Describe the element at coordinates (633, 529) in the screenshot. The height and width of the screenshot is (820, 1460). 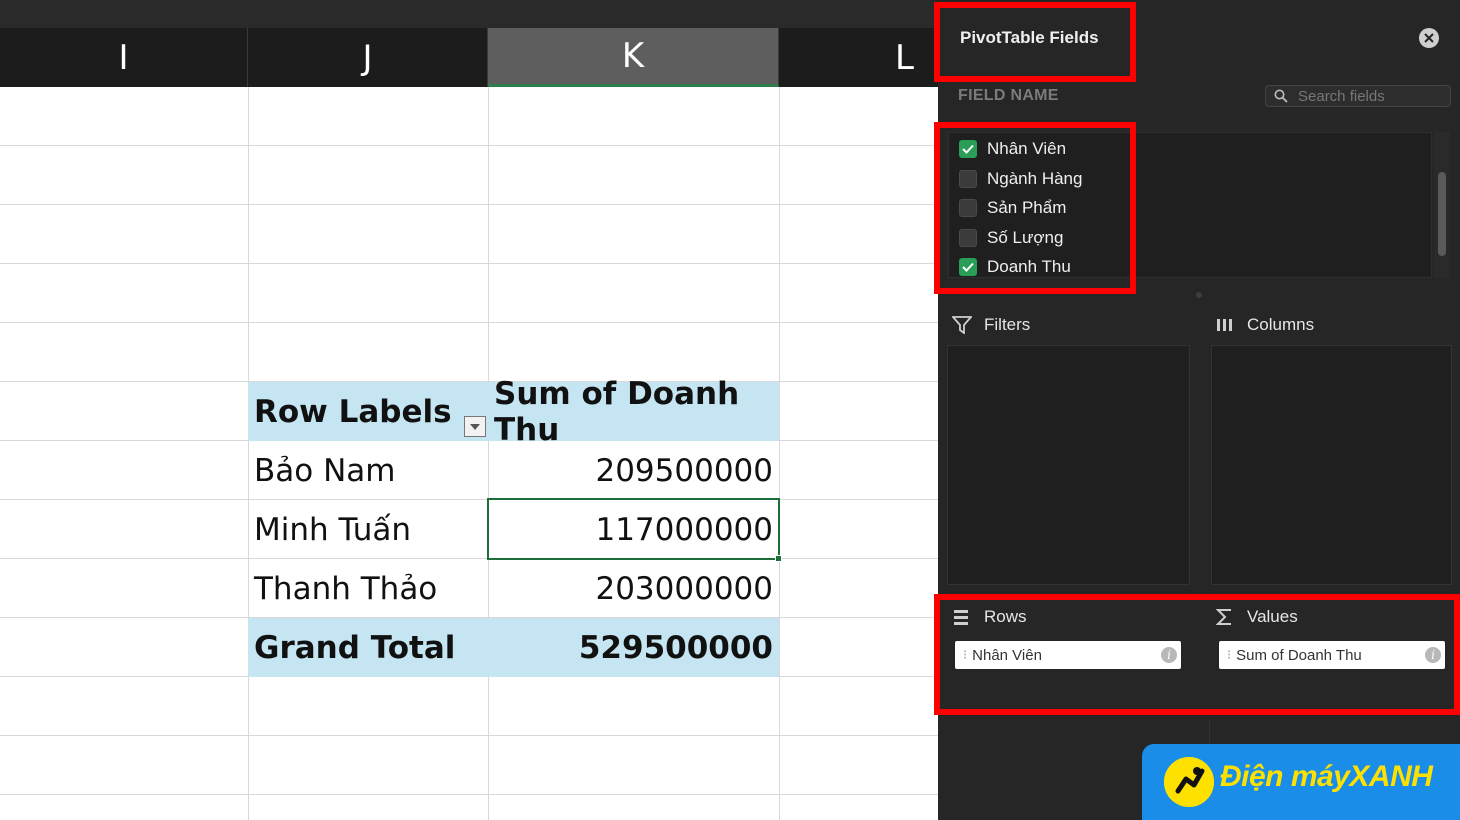
I see `active-cell-selection` at that location.